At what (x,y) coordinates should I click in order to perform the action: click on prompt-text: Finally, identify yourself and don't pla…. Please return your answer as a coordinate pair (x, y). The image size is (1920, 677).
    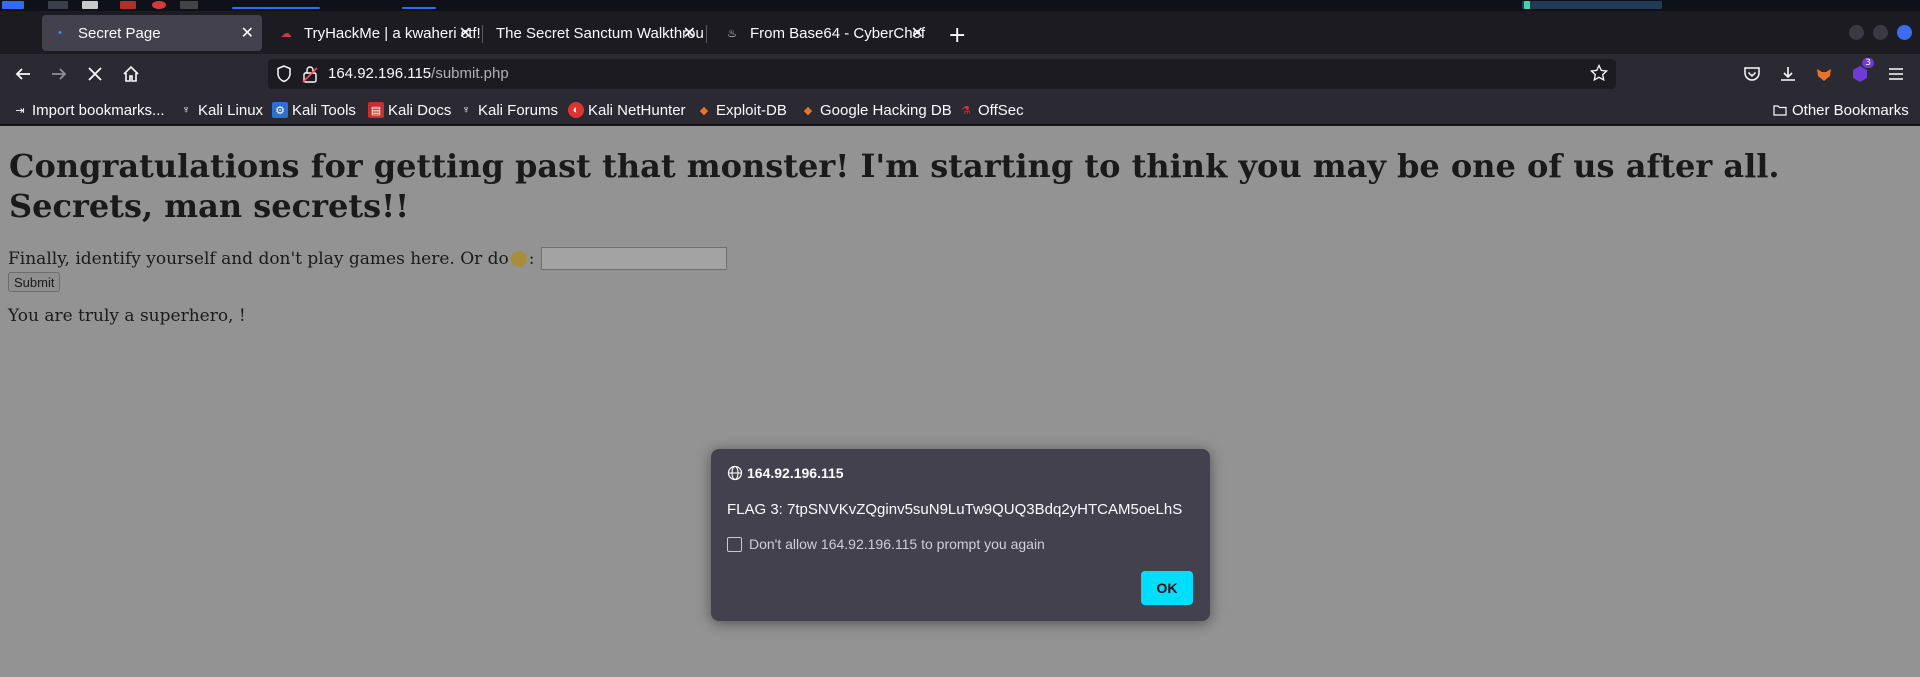
    Looking at the image, I should click on (258, 258).